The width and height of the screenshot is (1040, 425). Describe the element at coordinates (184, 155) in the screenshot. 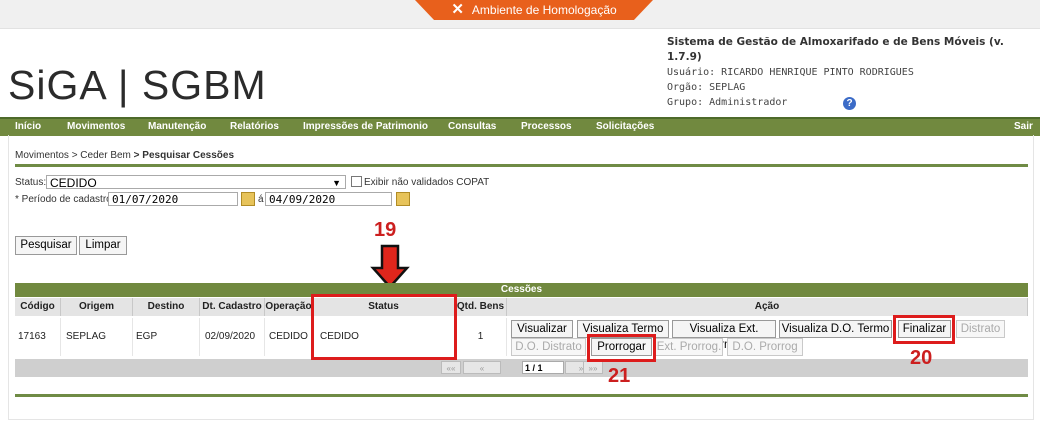

I see `breadcrumb-current: > Pesquisar Cessões` at that location.